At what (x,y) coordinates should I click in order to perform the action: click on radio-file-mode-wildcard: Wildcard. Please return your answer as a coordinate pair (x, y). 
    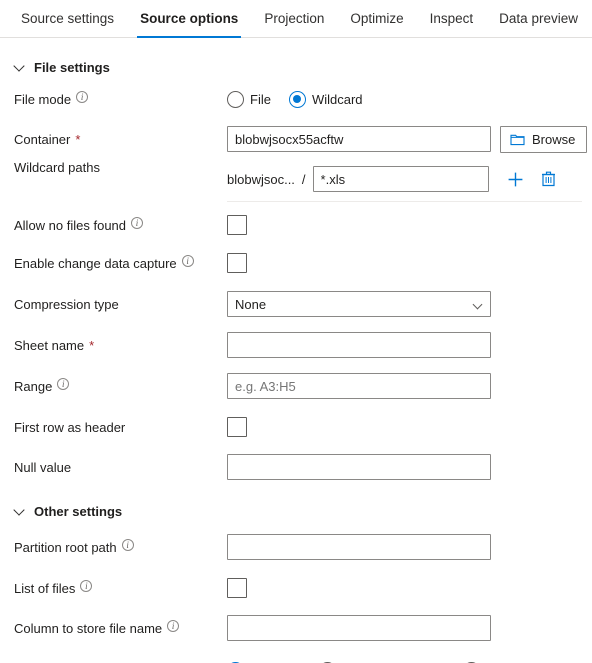
    Looking at the image, I should click on (325, 99).